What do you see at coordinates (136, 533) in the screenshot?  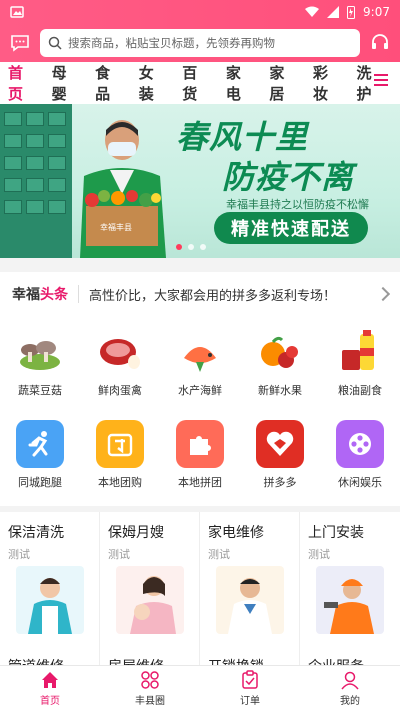 I see `service-title: 保姆月嫂` at bounding box center [136, 533].